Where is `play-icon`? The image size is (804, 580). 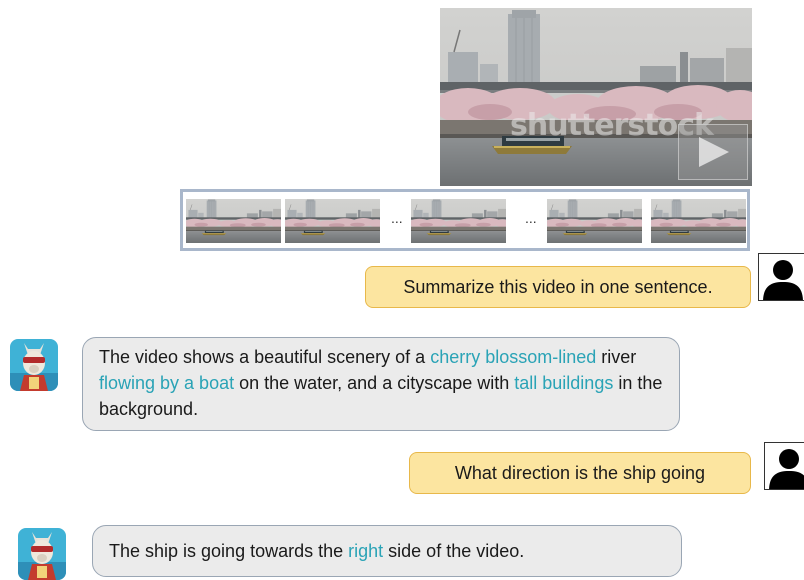 play-icon is located at coordinates (714, 152).